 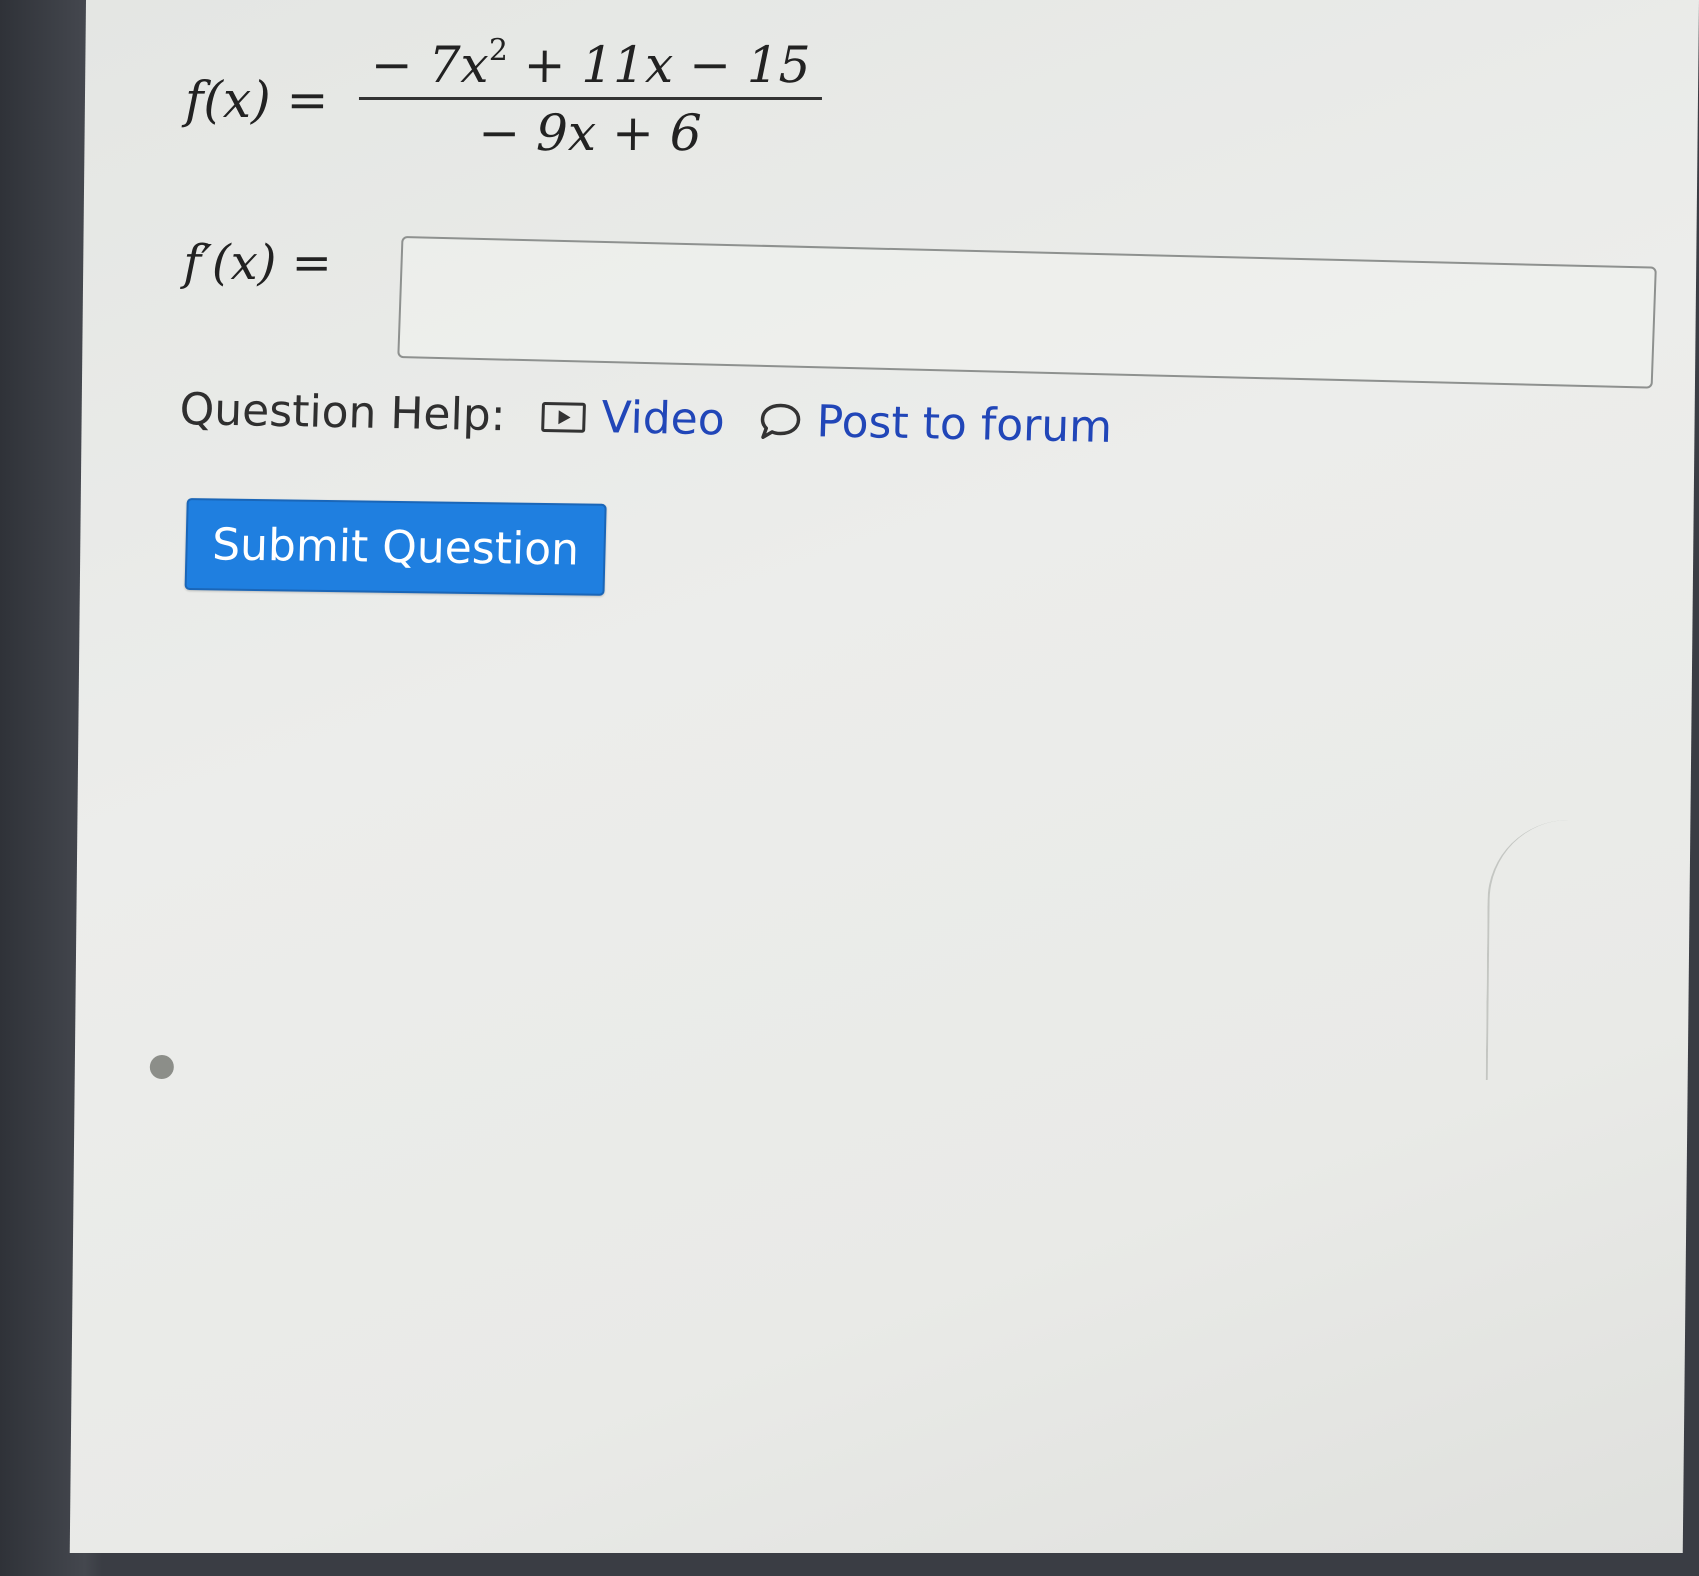 I want to click on post-to-forum-label: Post to forum, so click(x=964, y=424).